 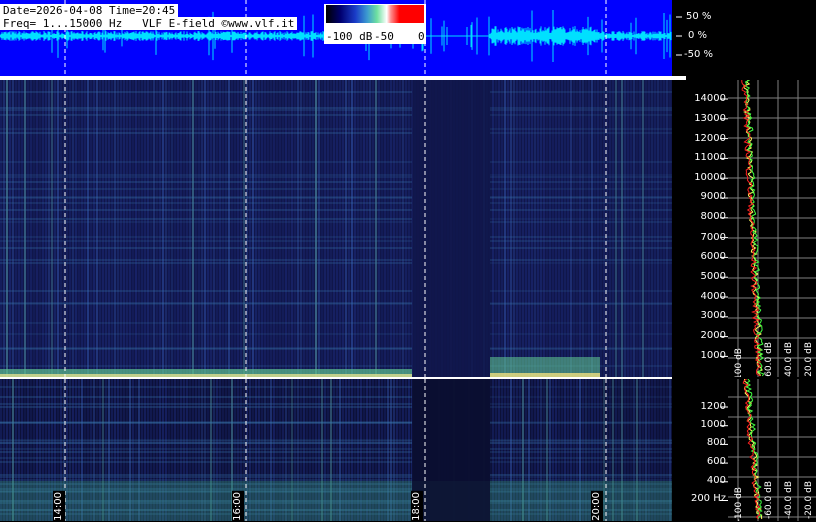 What do you see at coordinates (699, 54) in the screenshot?
I see `scale-label-minus50: -50 %` at bounding box center [699, 54].